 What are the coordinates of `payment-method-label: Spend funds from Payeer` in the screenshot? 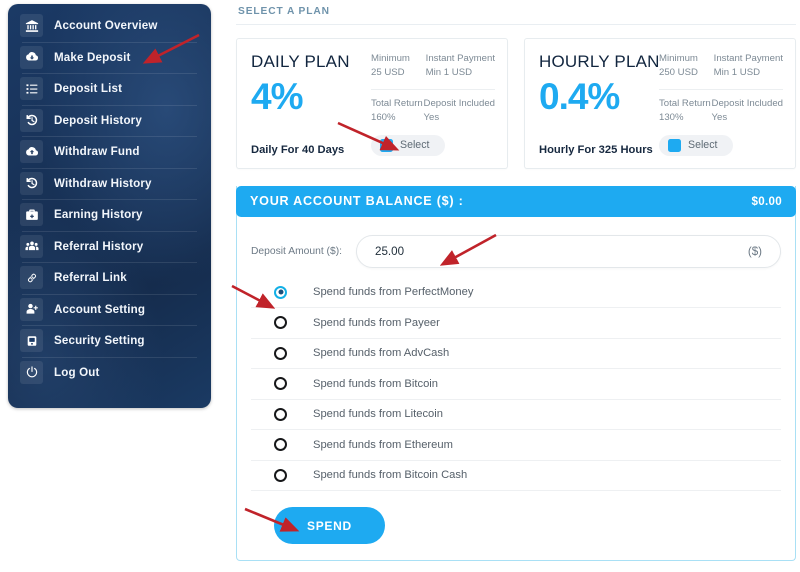 It's located at (376, 322).